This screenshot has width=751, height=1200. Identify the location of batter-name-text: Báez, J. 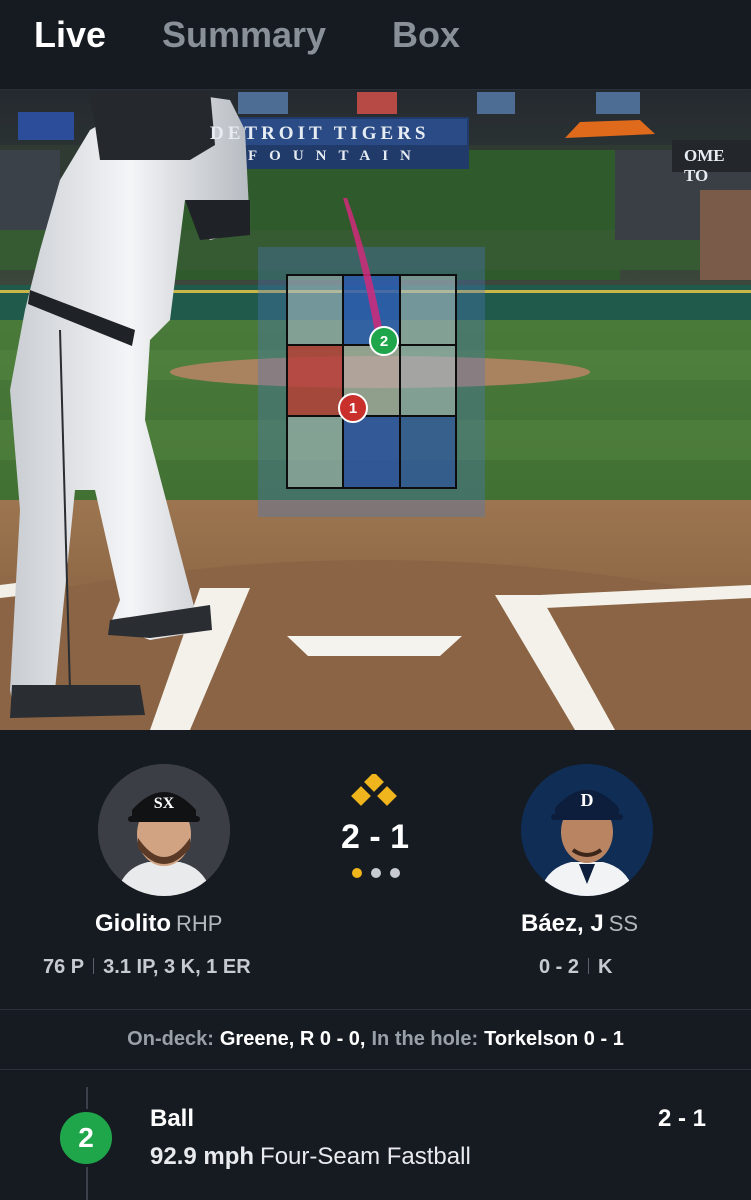
(562, 923).